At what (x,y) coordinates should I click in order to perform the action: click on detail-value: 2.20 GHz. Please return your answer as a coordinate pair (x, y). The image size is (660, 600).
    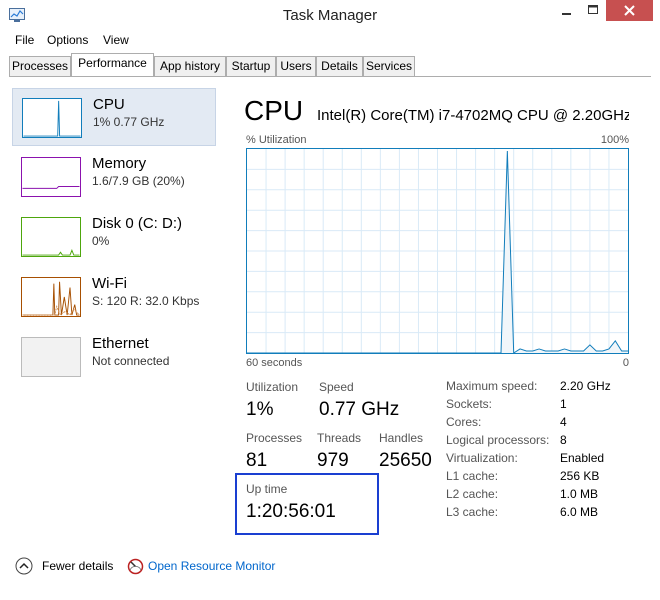
    Looking at the image, I should click on (585, 386).